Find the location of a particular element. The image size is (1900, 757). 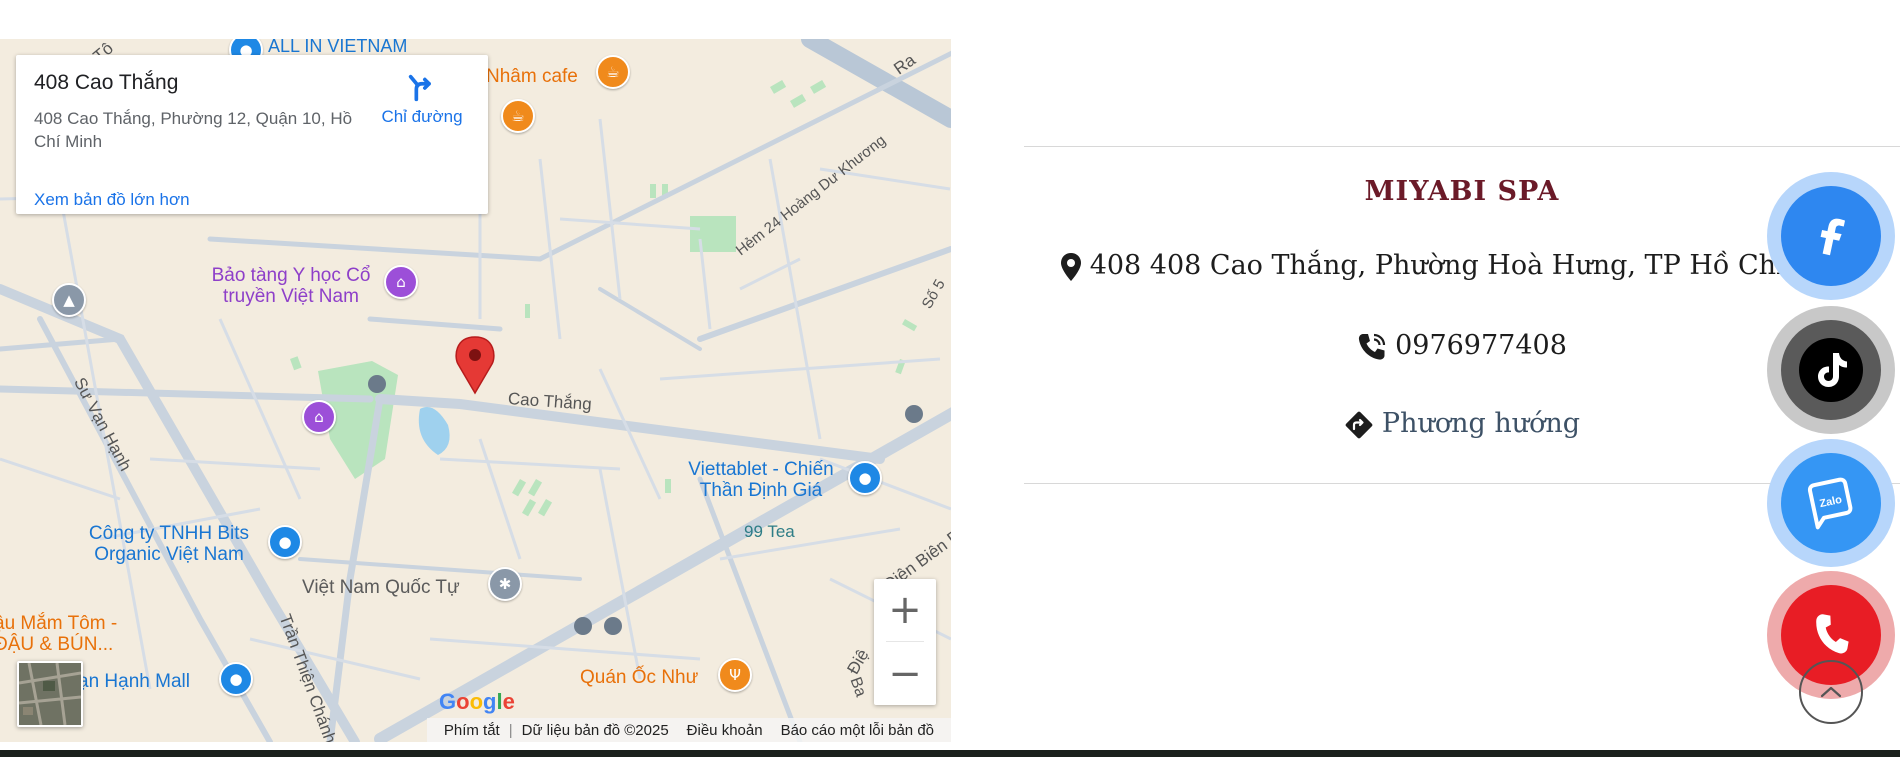

zoom-controls: + − is located at coordinates (905, 642).